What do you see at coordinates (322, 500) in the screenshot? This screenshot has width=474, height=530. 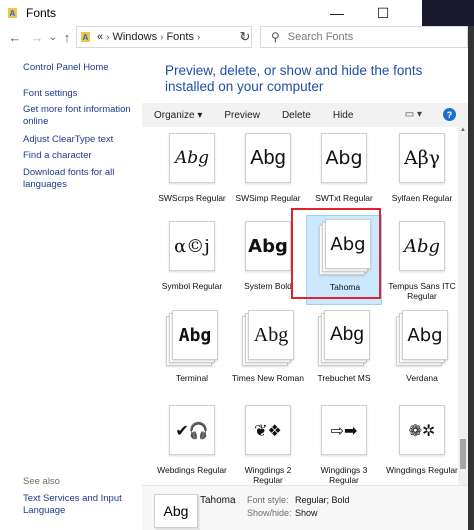 I see `font-style-value: Regular; Bold` at bounding box center [322, 500].